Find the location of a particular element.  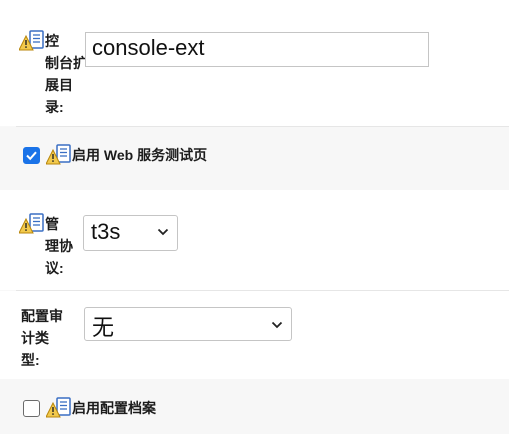

config-archive-text: 启用配置档案 is located at coordinates (114, 408).